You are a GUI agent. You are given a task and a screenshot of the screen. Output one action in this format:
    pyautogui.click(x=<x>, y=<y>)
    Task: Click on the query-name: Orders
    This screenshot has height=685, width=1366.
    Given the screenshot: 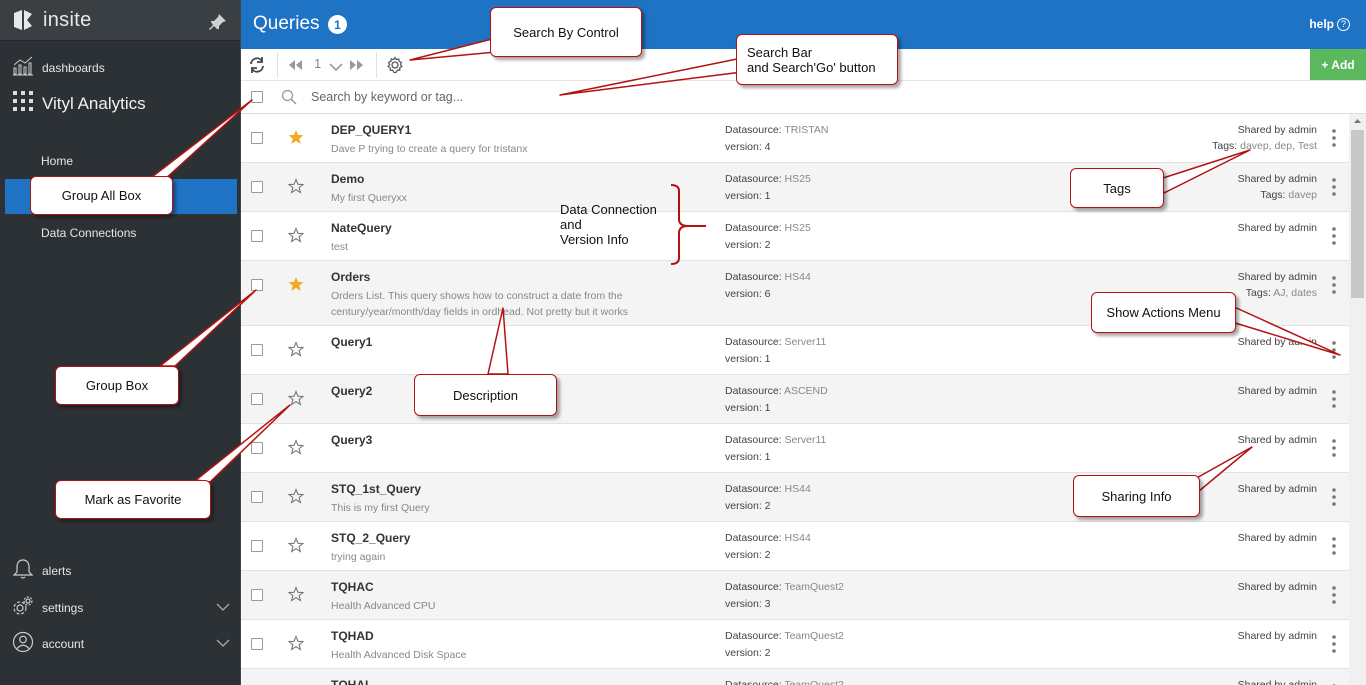 What is the action you would take?
    pyautogui.click(x=350, y=277)
    